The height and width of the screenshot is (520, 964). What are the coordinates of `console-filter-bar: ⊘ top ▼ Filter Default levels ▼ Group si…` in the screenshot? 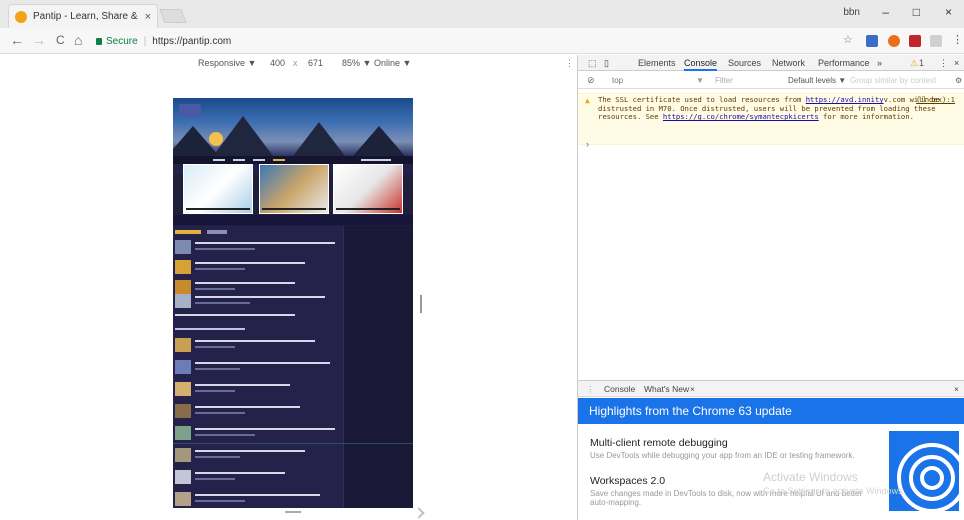 It's located at (771, 81).